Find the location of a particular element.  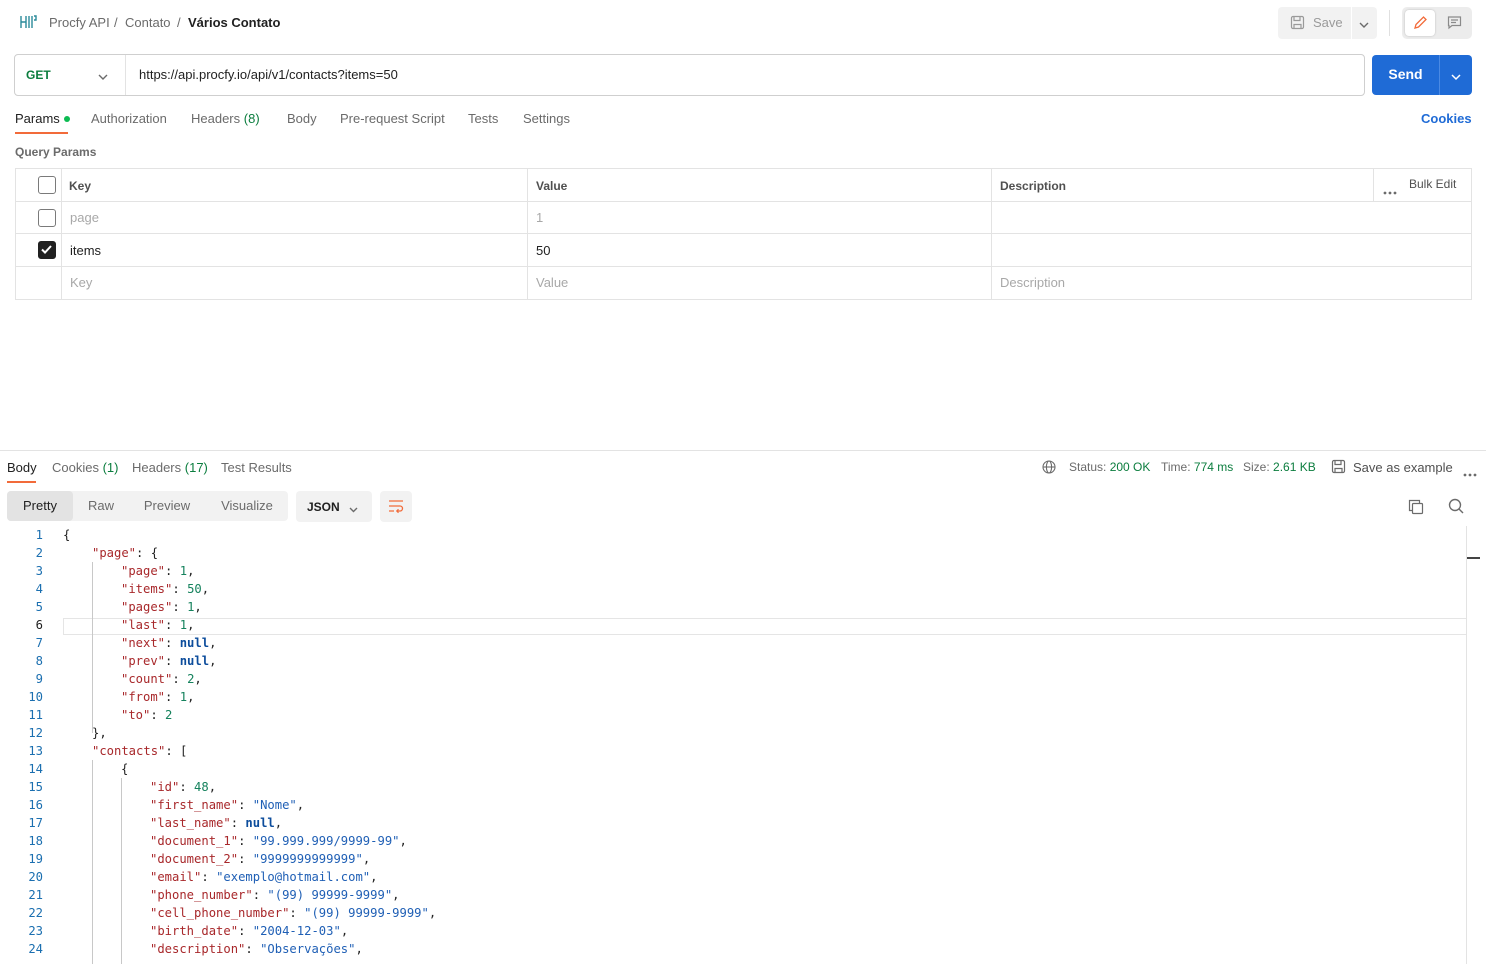

status-label: Status: is located at coordinates (1088, 467).